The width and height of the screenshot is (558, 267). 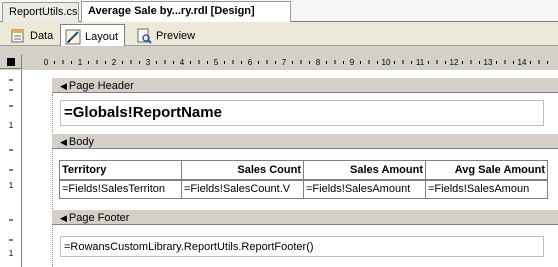 I want to click on ruler-label: 0, so click(x=46, y=62).